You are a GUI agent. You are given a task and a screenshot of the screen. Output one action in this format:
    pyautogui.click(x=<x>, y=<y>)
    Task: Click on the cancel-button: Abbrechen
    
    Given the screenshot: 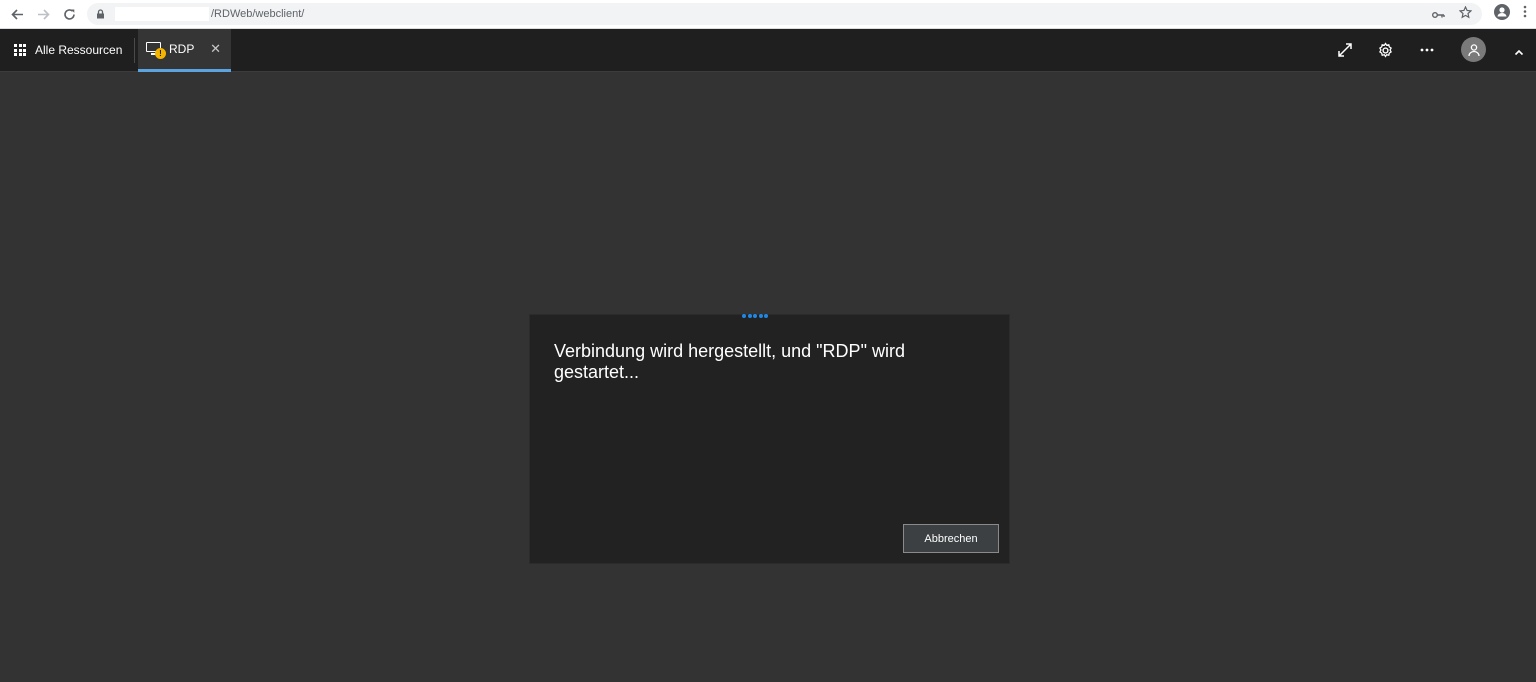 What is the action you would take?
    pyautogui.click(x=951, y=538)
    